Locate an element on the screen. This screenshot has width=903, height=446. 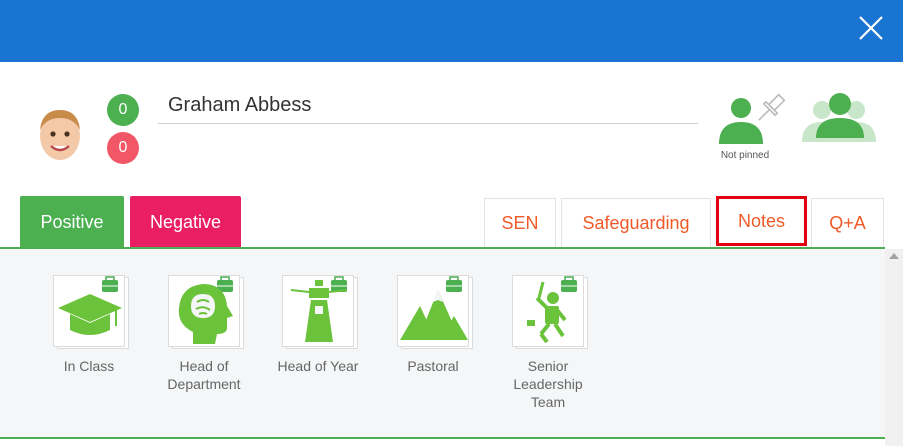
tab-notes: Notes is located at coordinates (761, 221).